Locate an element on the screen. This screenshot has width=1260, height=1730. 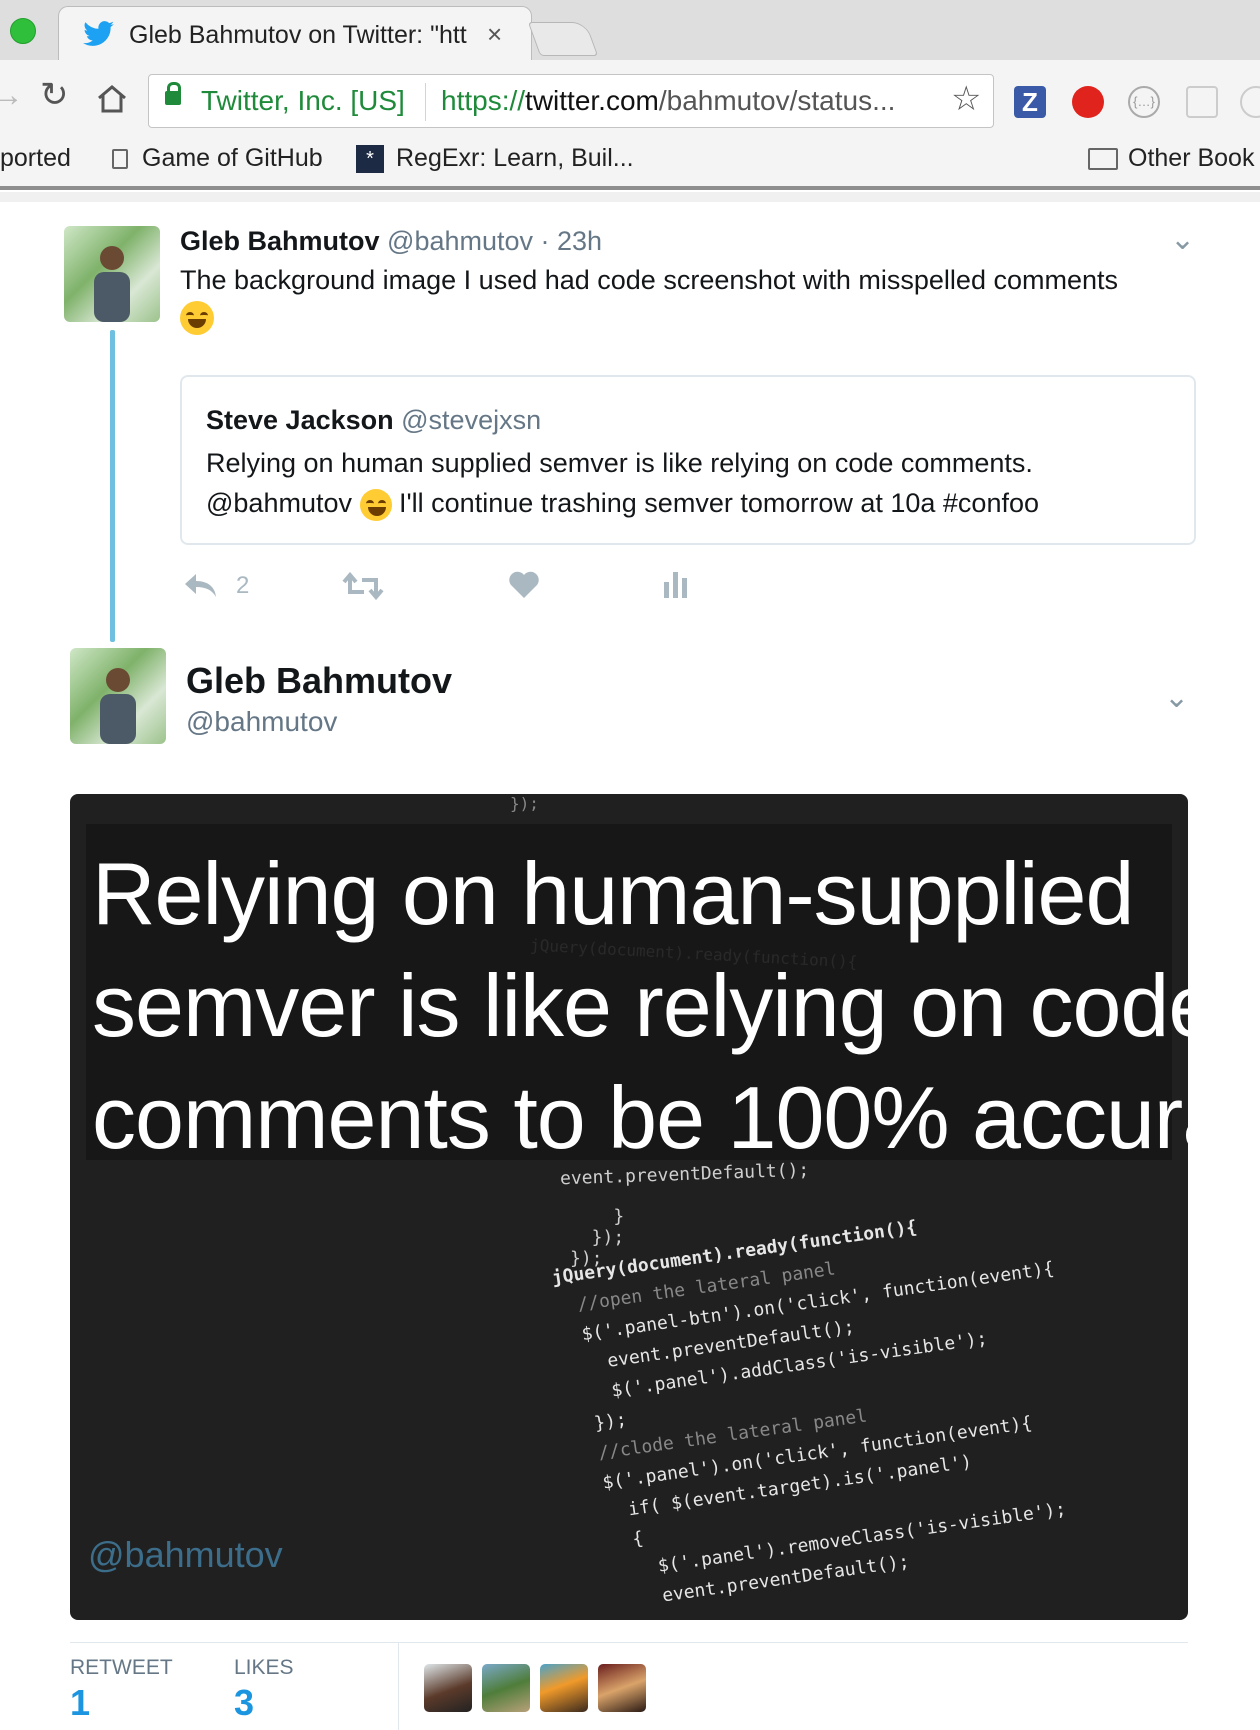
browser-tab: Gleb Bahmutov on Twitter: "htt × is located at coordinates (295, 34).